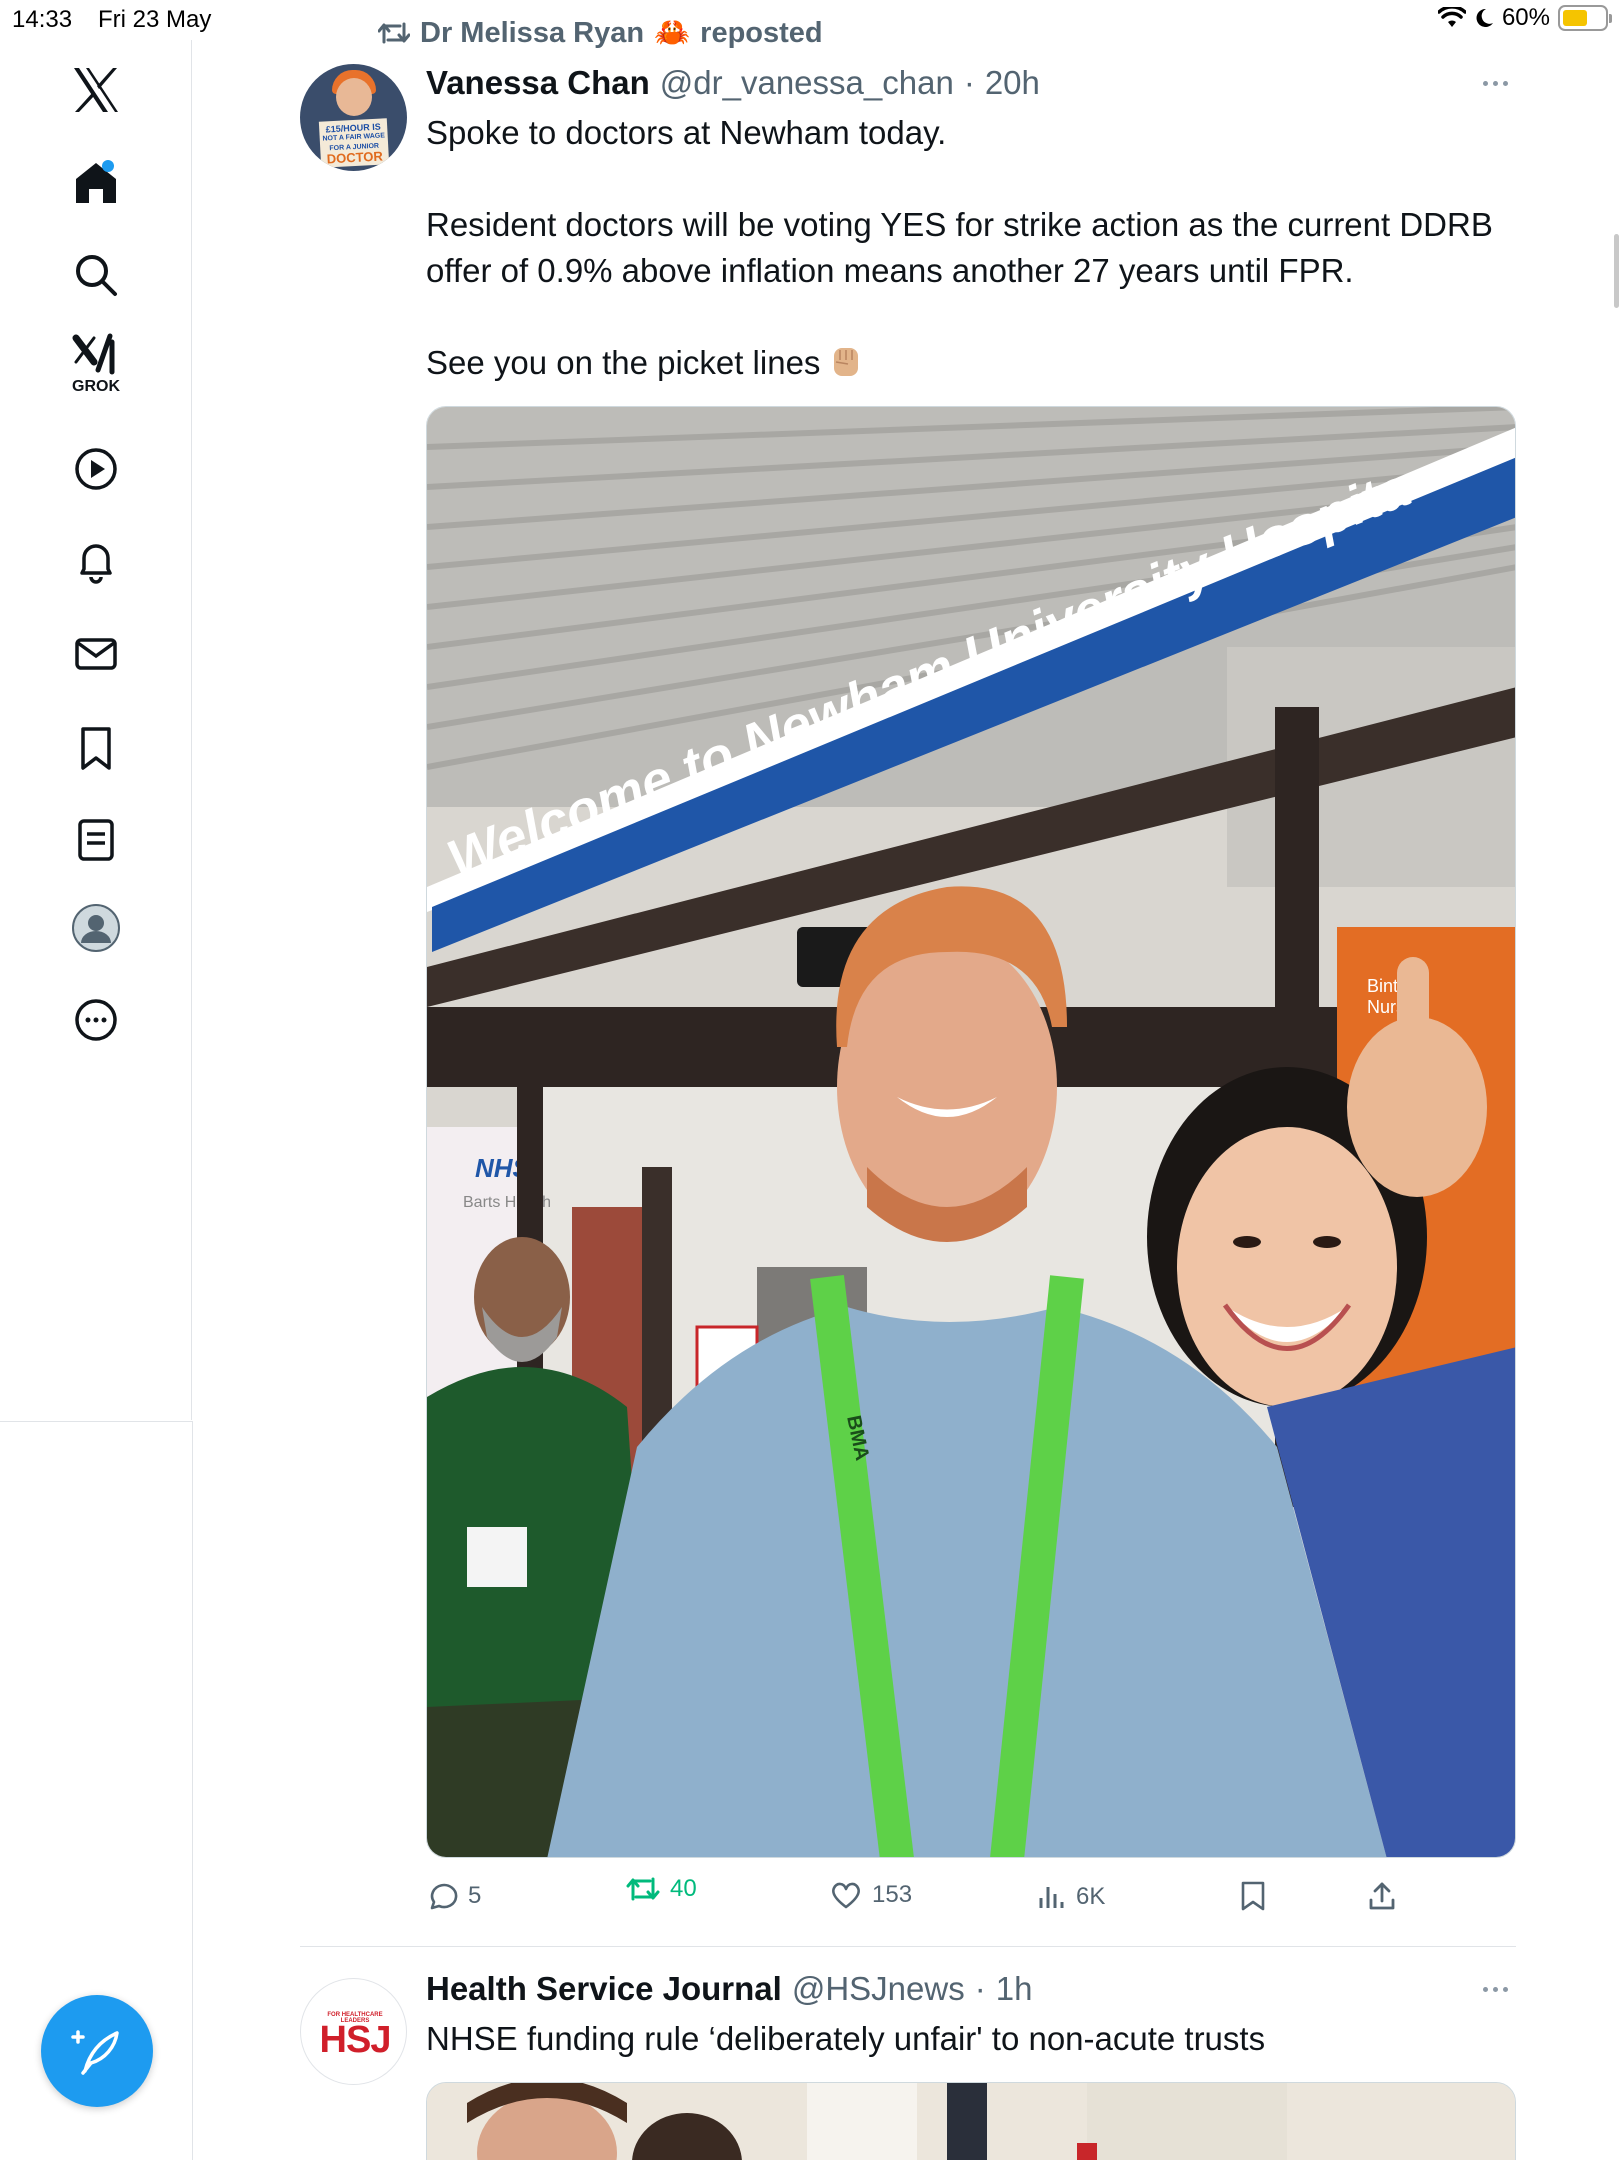 This screenshot has width=1620, height=2160. I want to click on search-icon, so click(96, 275).